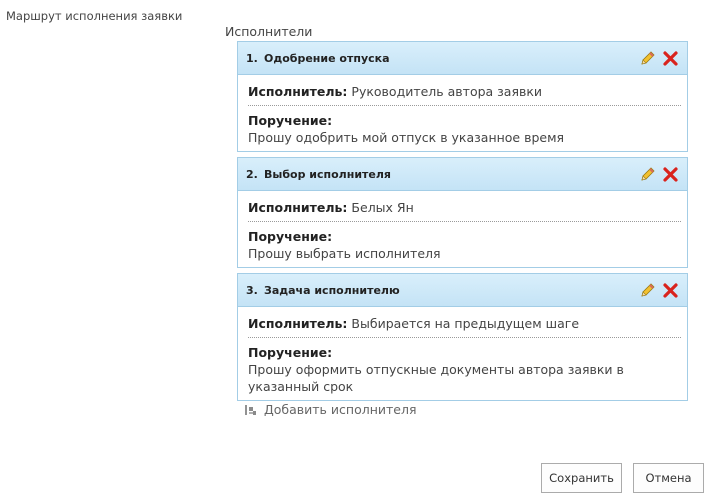 This screenshot has width=712, height=504. Describe the element at coordinates (252, 58) in the screenshot. I see `step-number: 1.` at that location.